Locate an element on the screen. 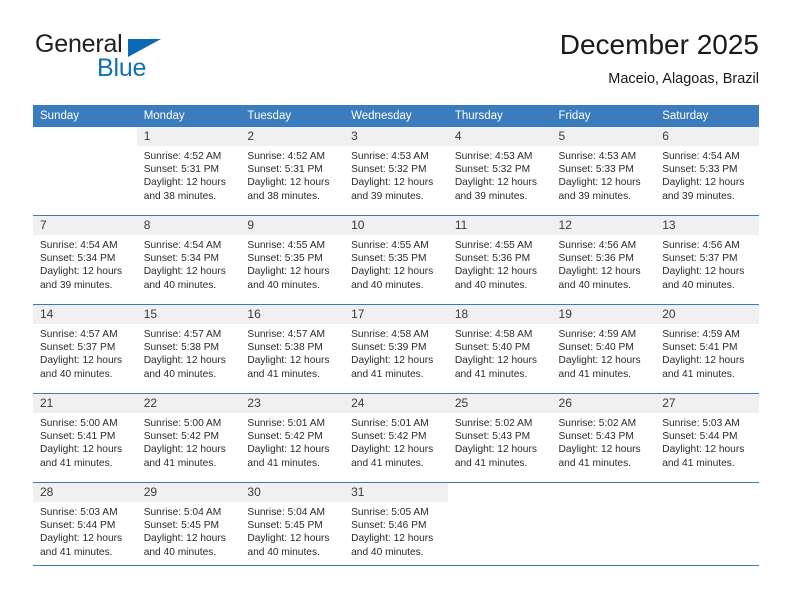 This screenshot has width=792, height=612. day-number: 2 is located at coordinates (292, 136).